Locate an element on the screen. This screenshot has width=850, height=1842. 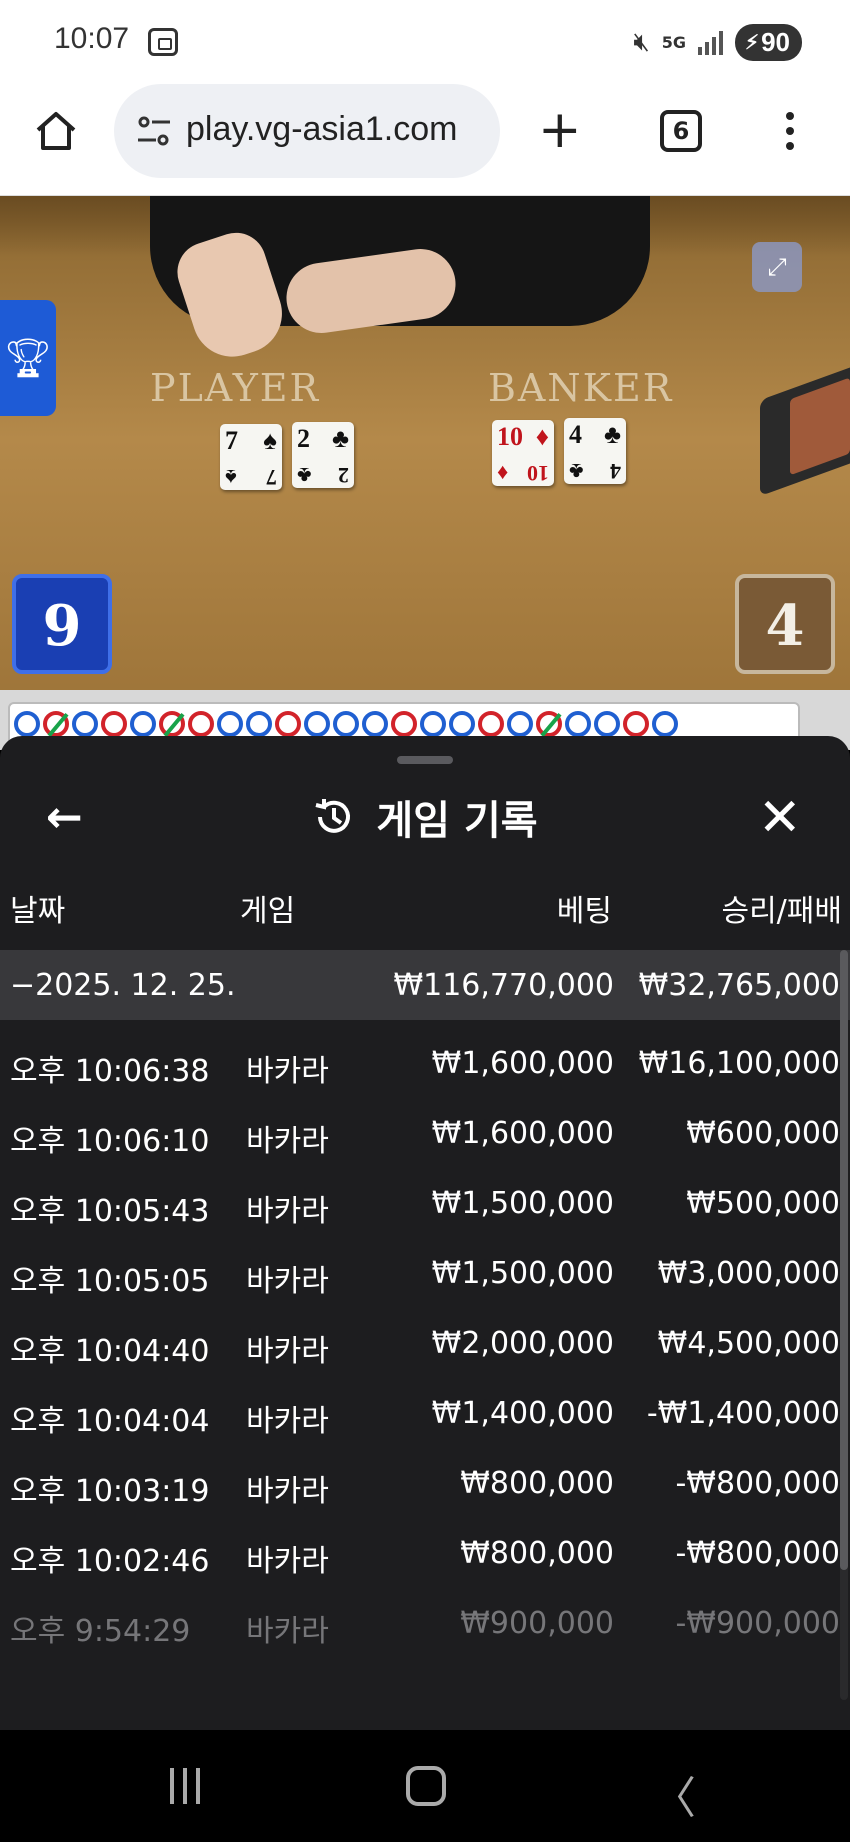
history-row: 오후 10:04:40 바카라 ₩2,000,000 ₩4,500,000 is located at coordinates (425, 1341).